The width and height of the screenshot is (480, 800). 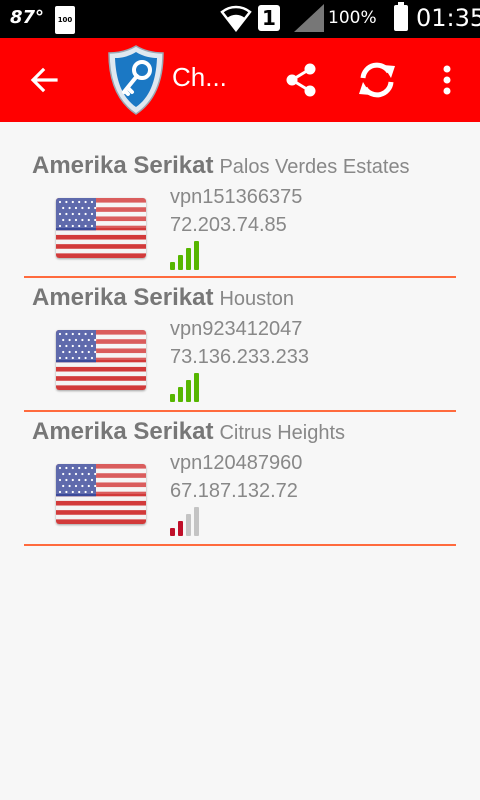 I want to click on server-row-title: Amerika Serikat Citrus Heights, so click(x=188, y=432).